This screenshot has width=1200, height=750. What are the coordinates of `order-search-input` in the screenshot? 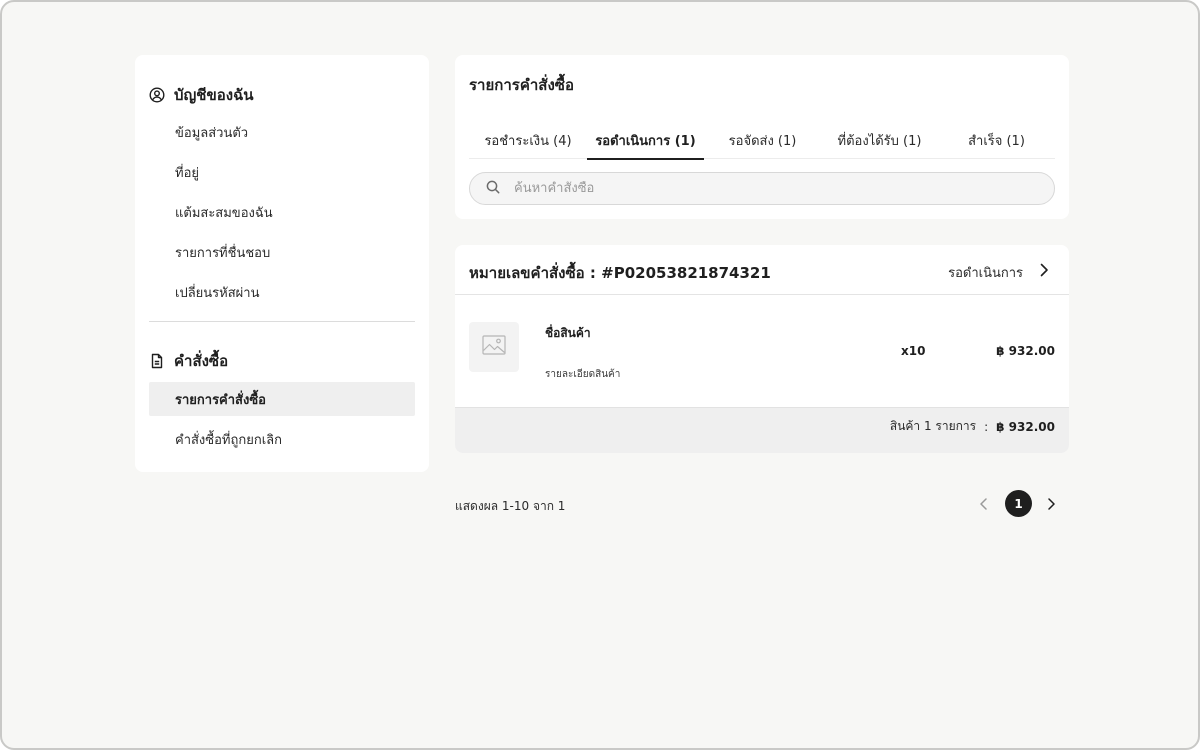 It's located at (774, 188).